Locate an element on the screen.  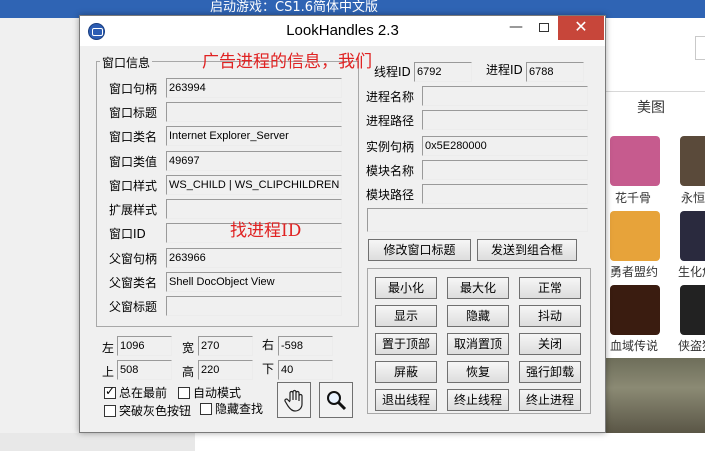
label-thread-id: 线程ID is located at coordinates (392, 72).